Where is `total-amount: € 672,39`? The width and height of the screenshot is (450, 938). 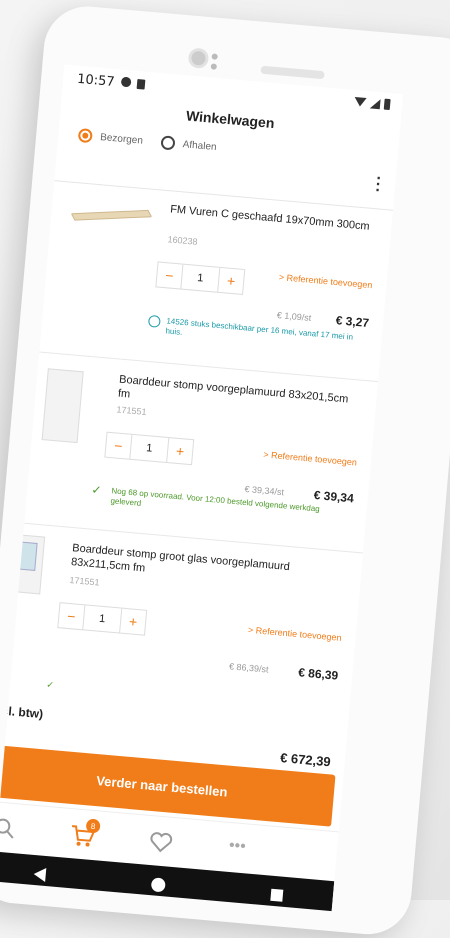 total-amount: € 672,39 is located at coordinates (305, 760).